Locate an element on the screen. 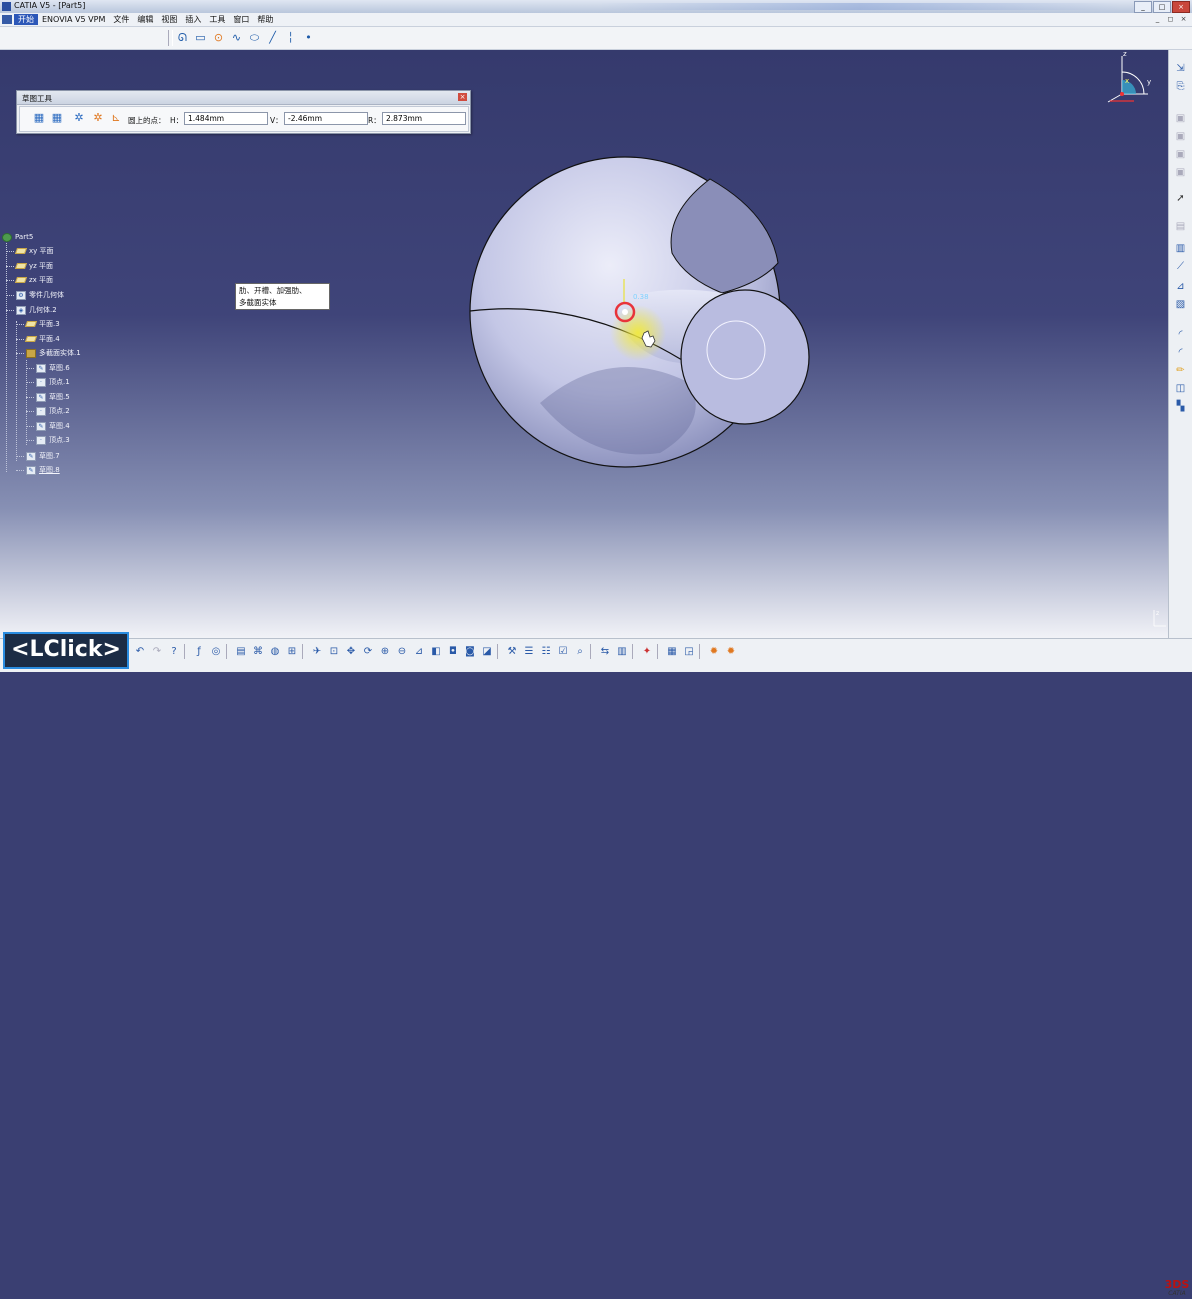 Image resolution: width=1192 pixels, height=1299 pixels. circle-icon: ⊙ is located at coordinates (218, 37).